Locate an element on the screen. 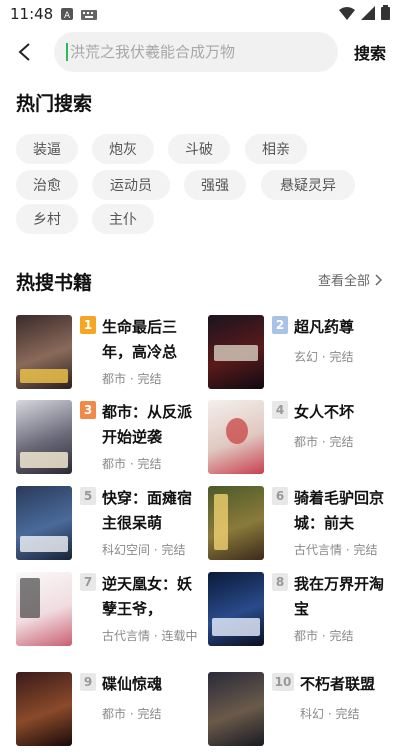 This screenshot has height=756, width=400. rank-badge: 7 is located at coordinates (88, 582).